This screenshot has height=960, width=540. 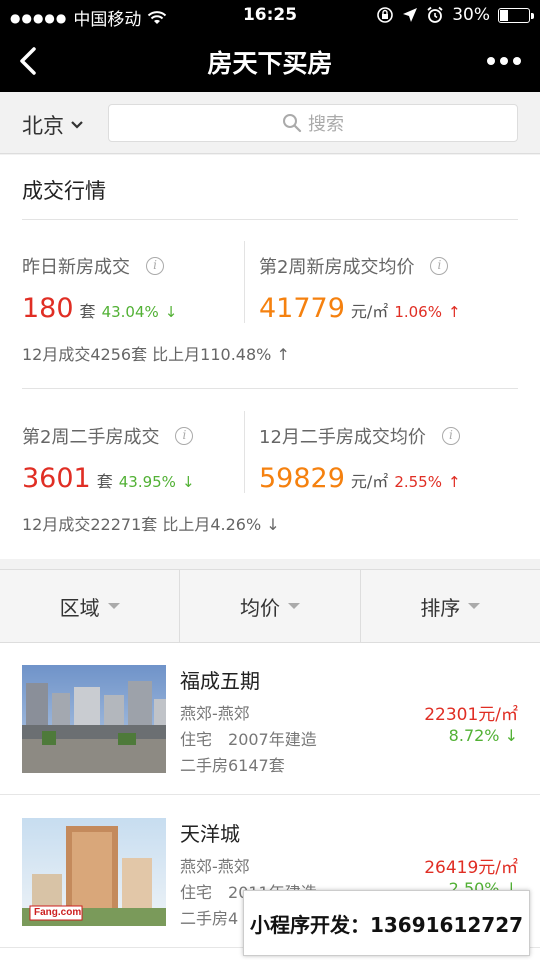 What do you see at coordinates (386, 923) in the screenshot?
I see `promo-overlay: 小程序开发：13691612727` at bounding box center [386, 923].